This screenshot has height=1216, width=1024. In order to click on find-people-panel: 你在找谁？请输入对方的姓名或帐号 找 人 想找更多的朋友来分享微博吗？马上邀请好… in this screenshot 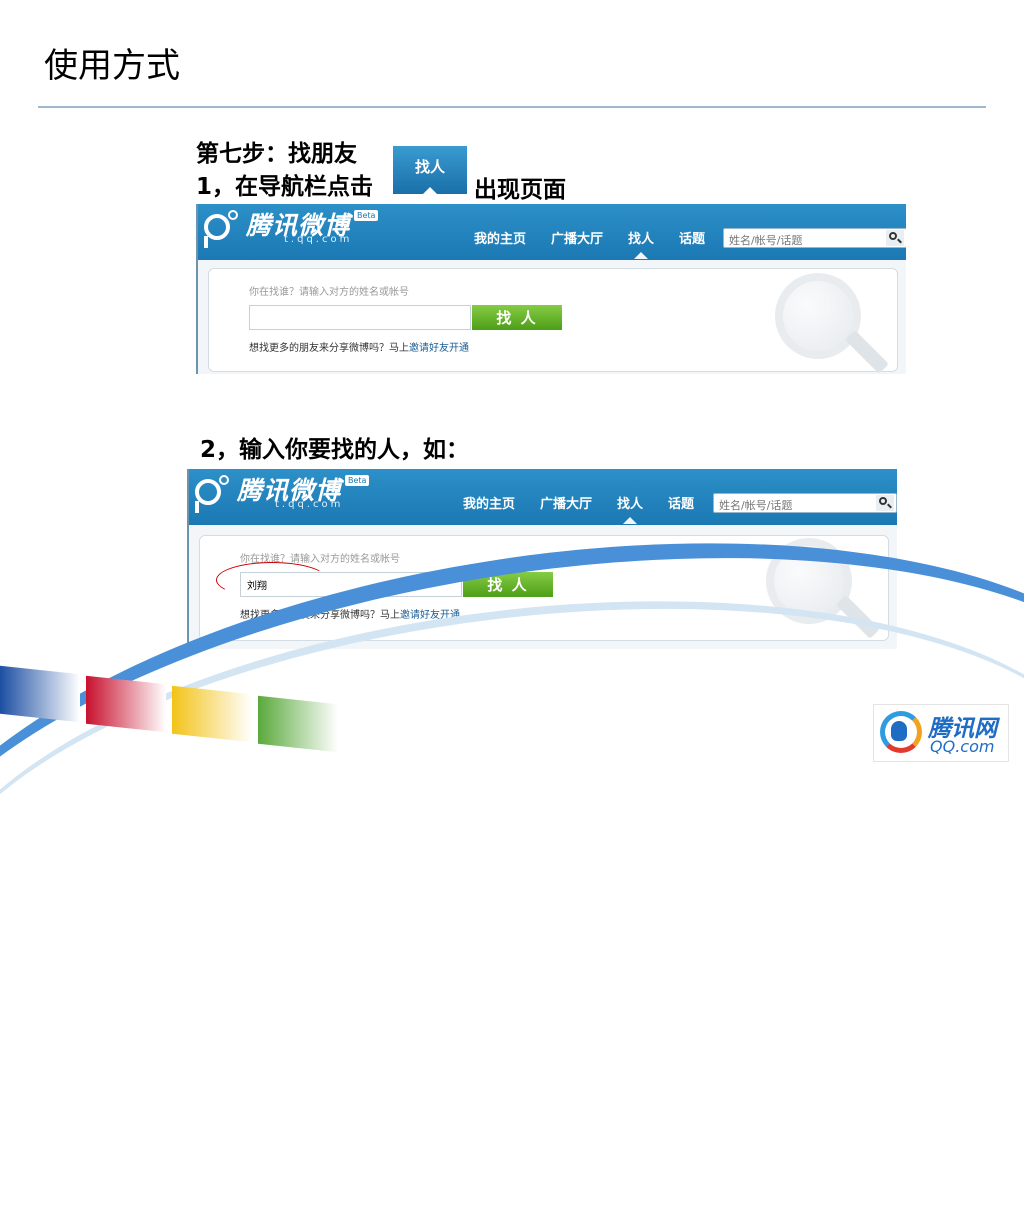, I will do `click(553, 321)`.